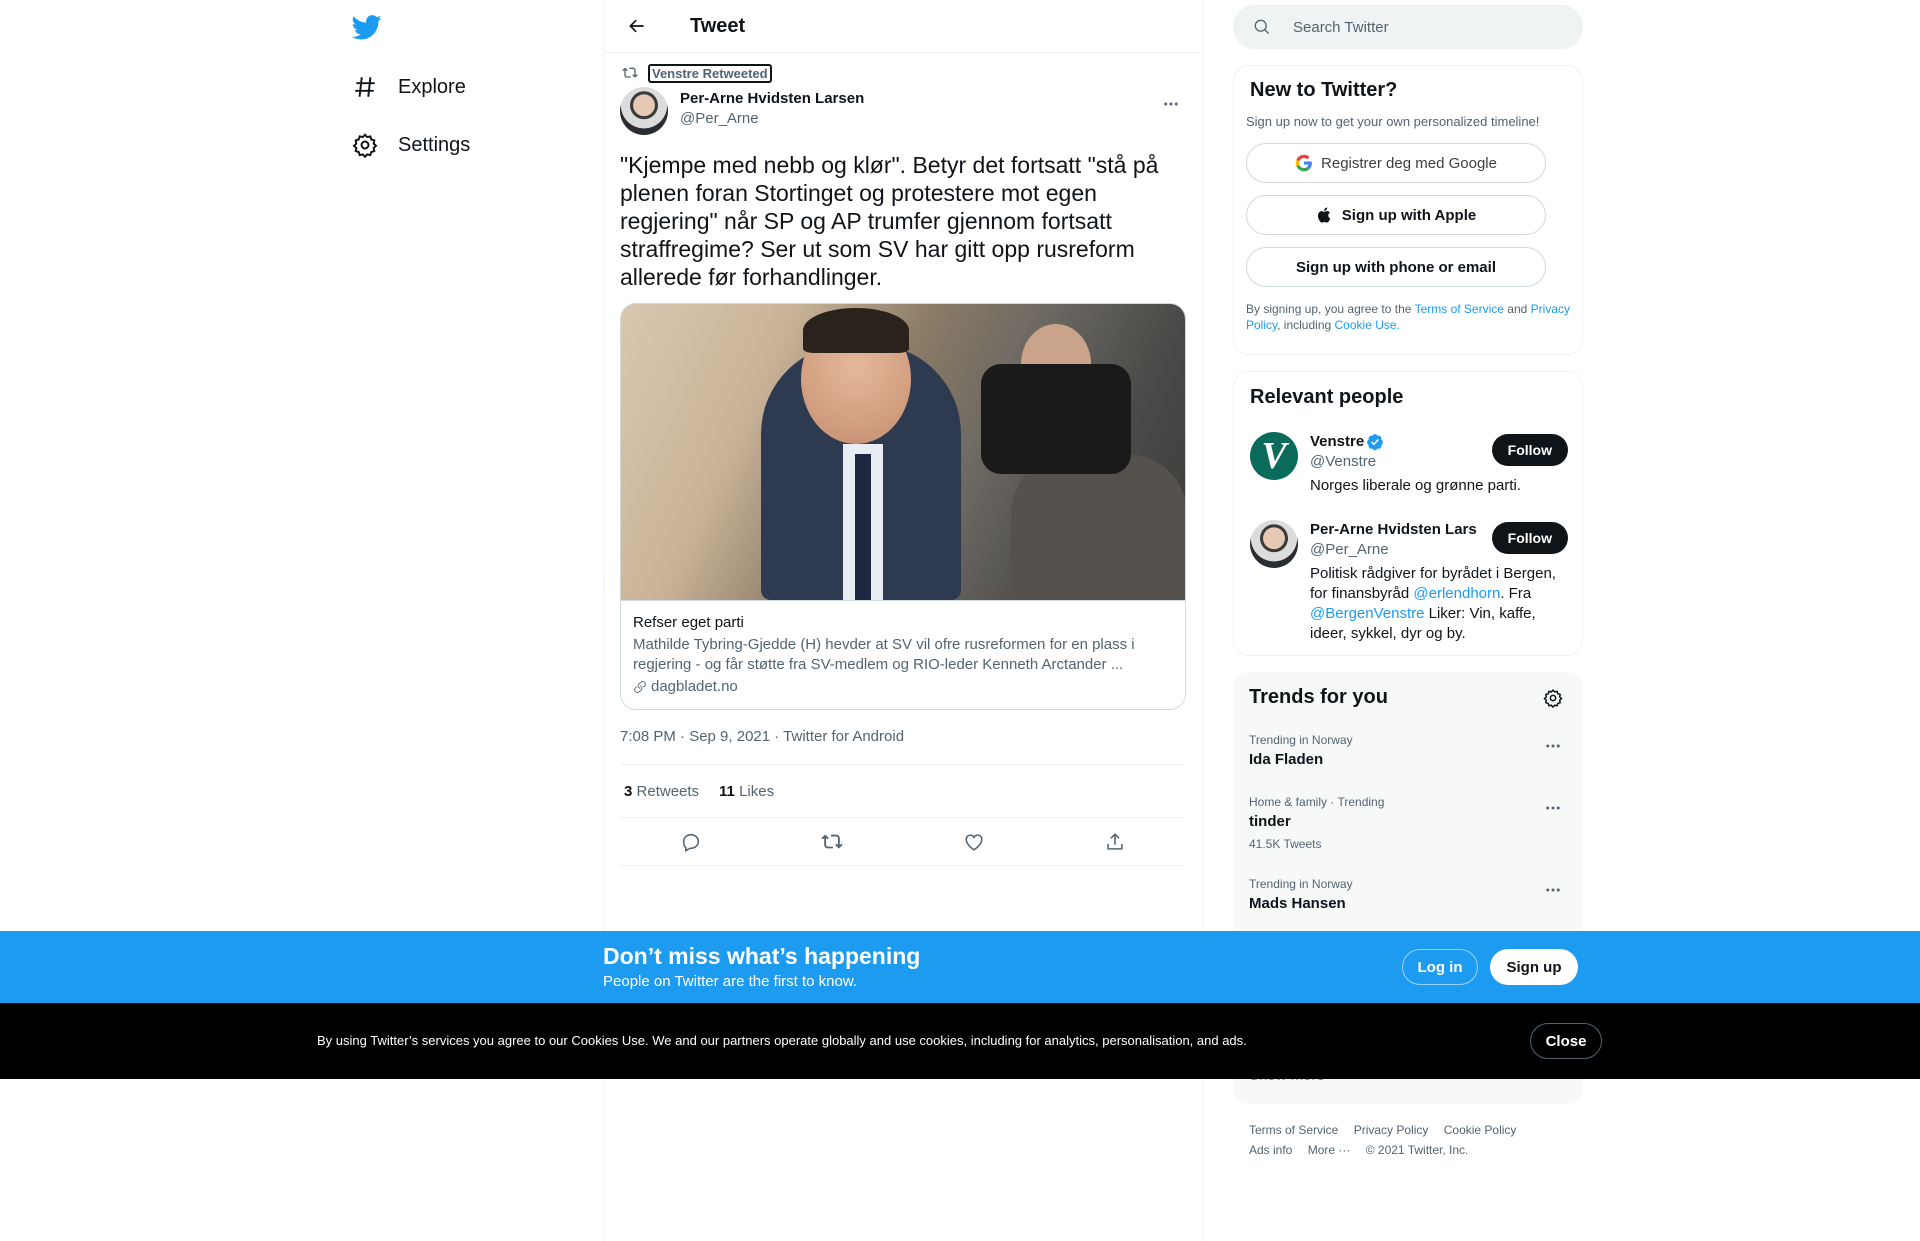 The height and width of the screenshot is (1241, 1920). Describe the element at coordinates (903, 73) in the screenshot. I see `retweet-context: Venstre Retweeted` at that location.